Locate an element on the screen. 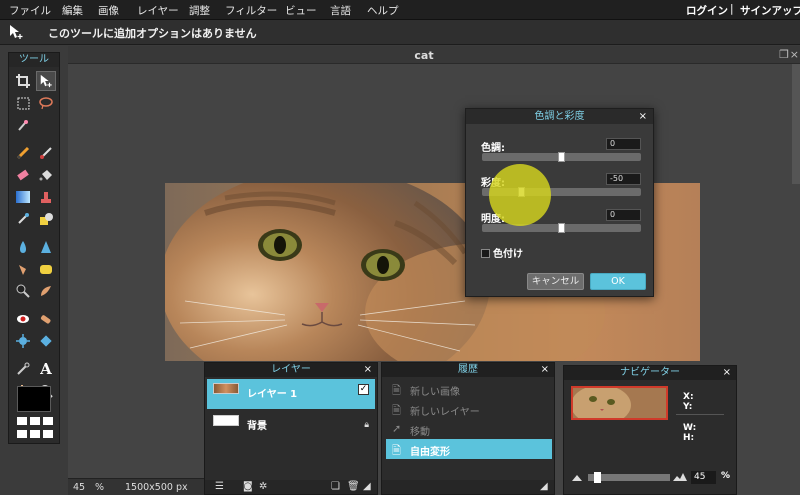 The height and width of the screenshot is (495, 800). lightness-slider-thumb is located at coordinates (561, 228).